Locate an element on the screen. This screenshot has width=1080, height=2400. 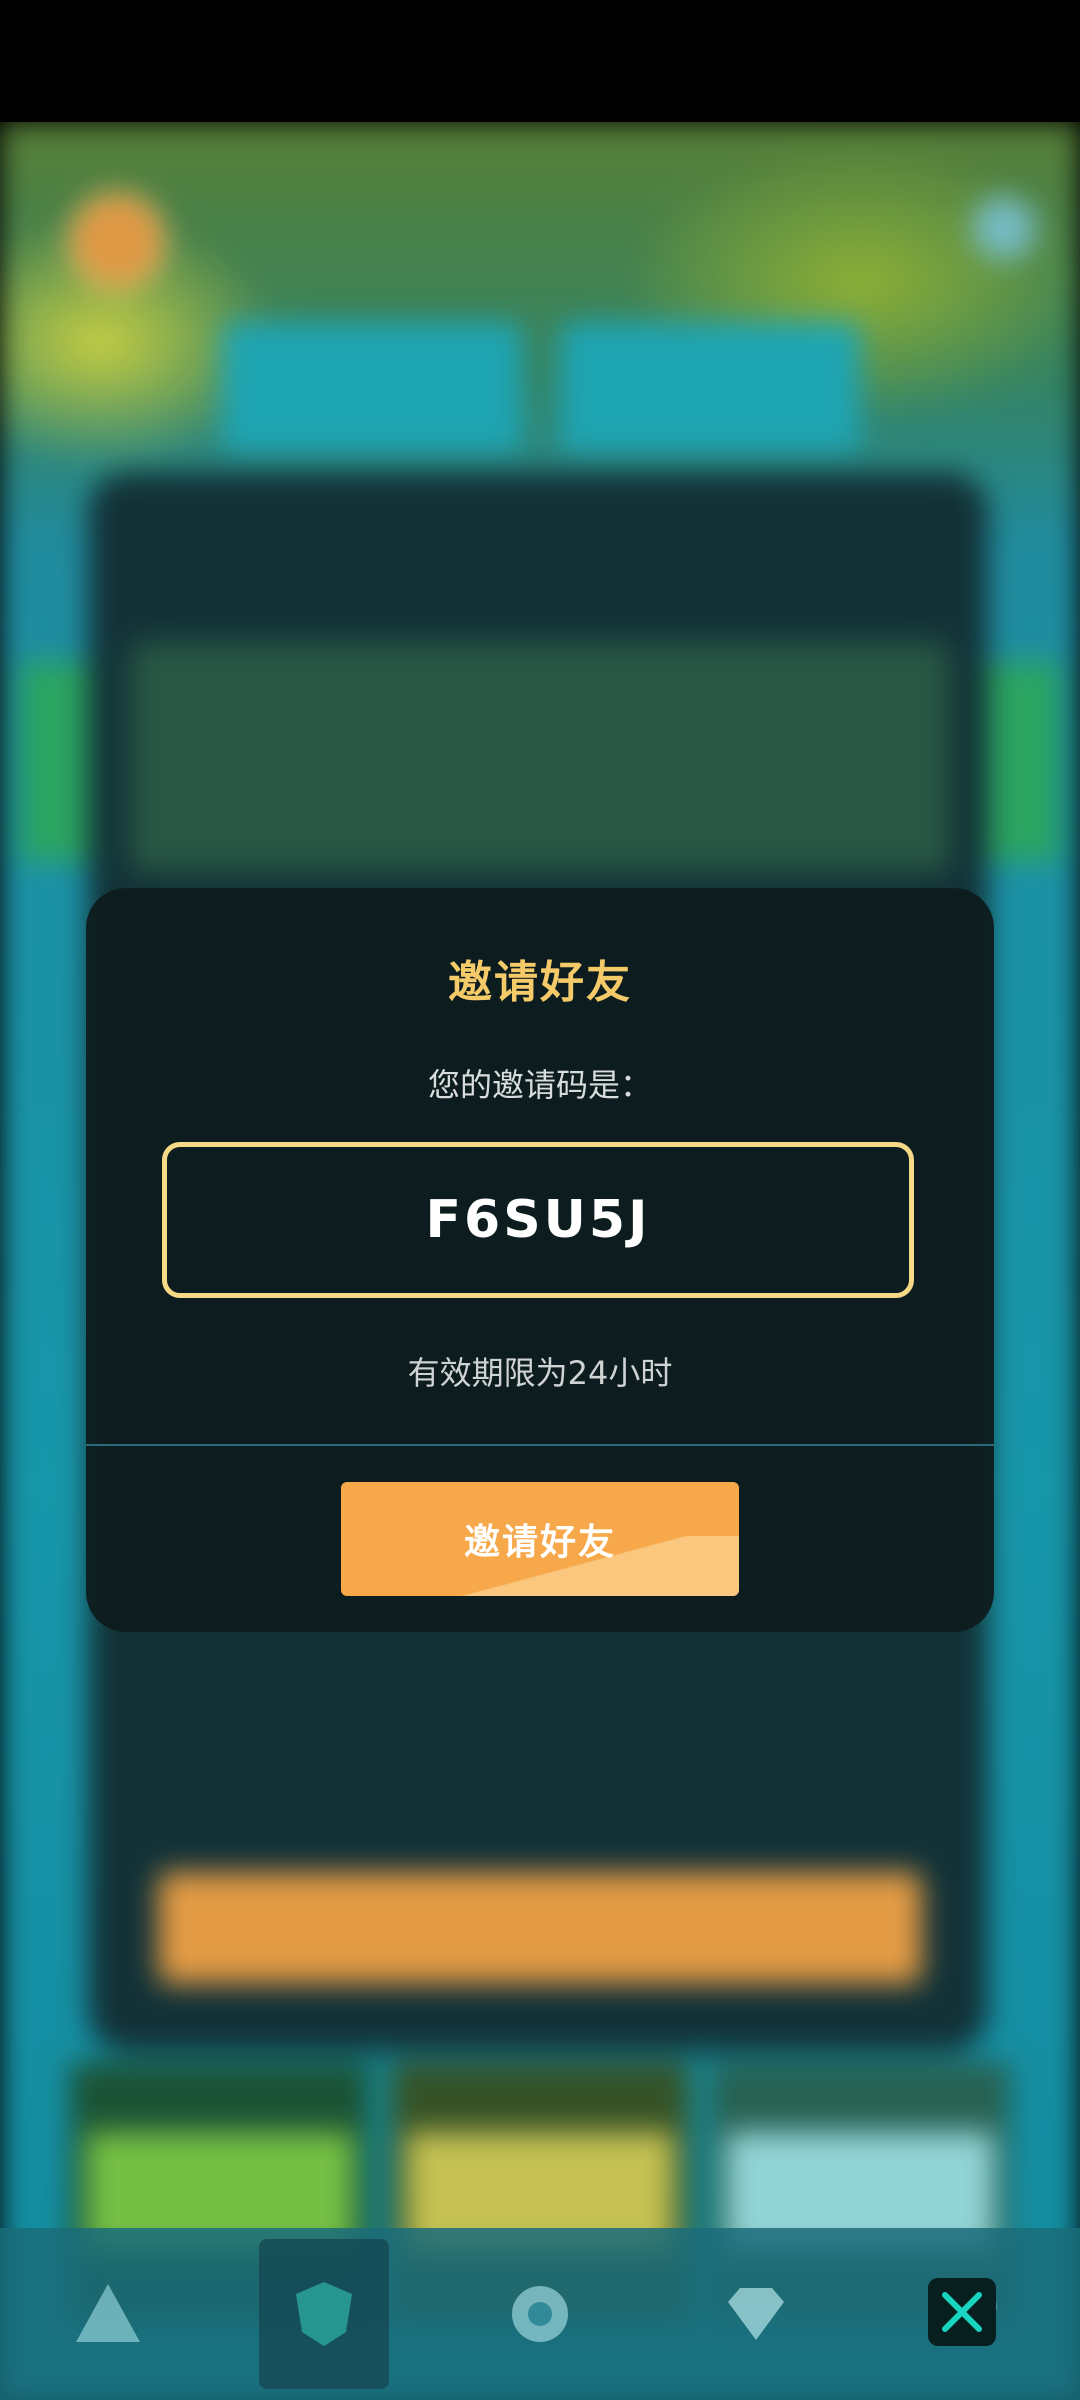
nav-item-triangle is located at coordinates (108, 2314).